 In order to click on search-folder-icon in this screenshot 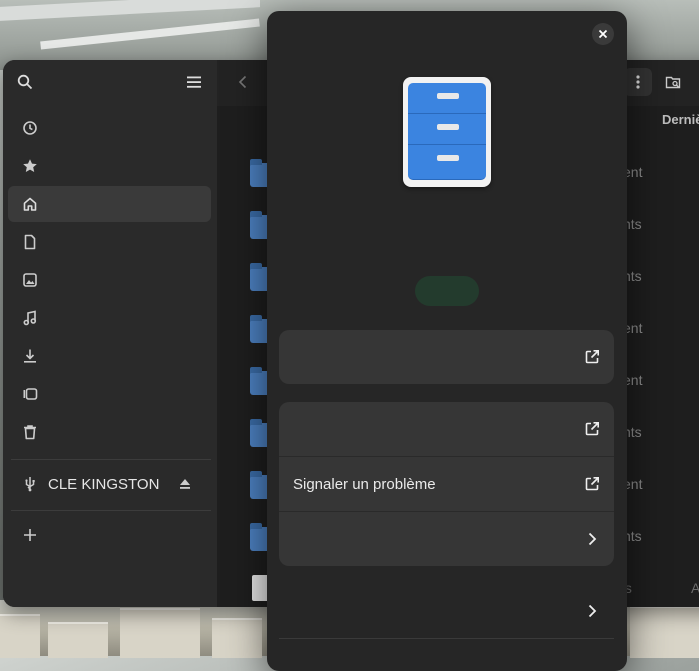, I will do `click(673, 82)`.